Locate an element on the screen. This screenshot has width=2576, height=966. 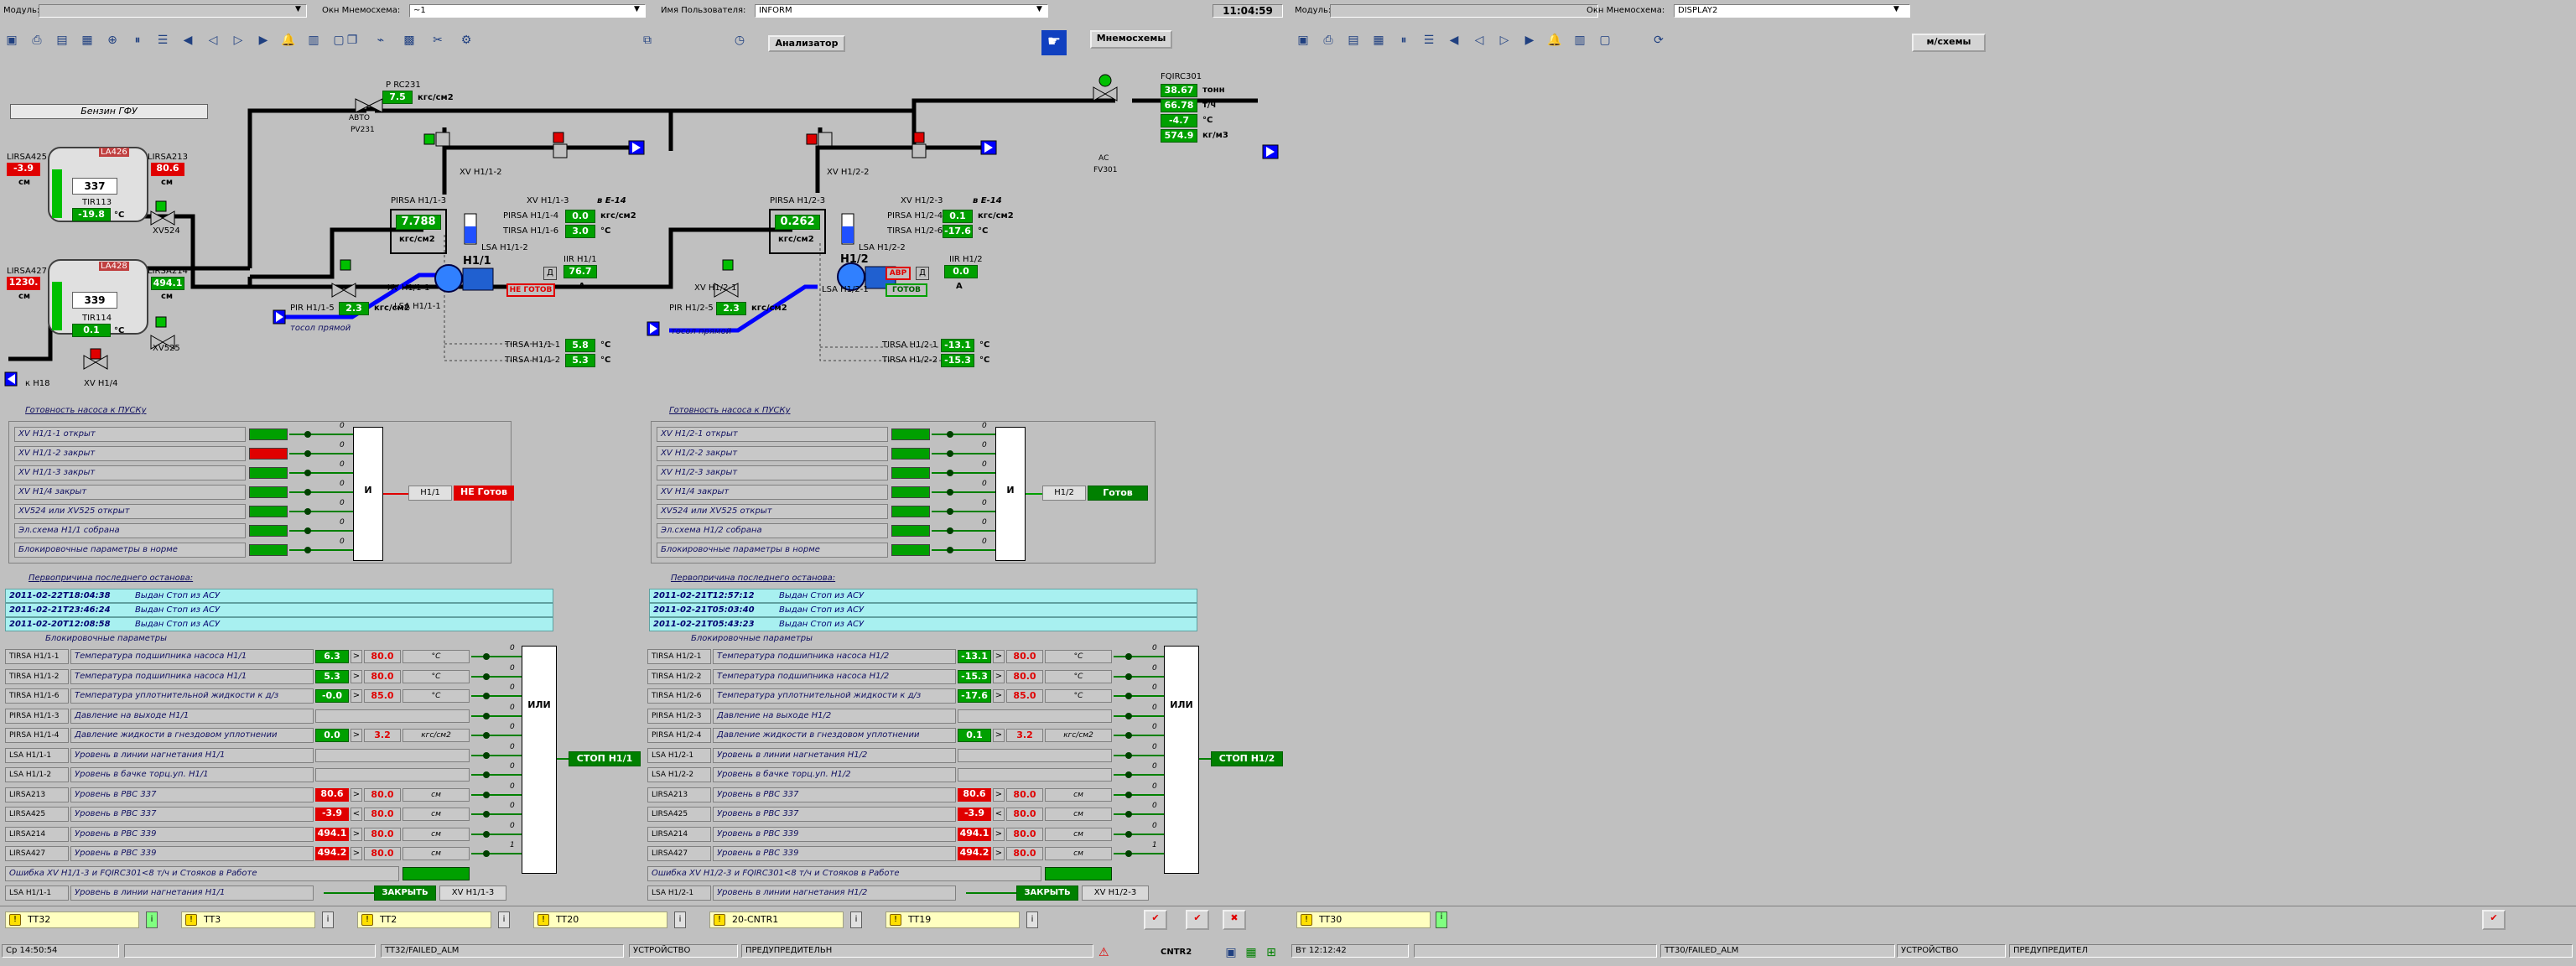
mnemo-select: DISPLAY2 is located at coordinates (1792, 11).